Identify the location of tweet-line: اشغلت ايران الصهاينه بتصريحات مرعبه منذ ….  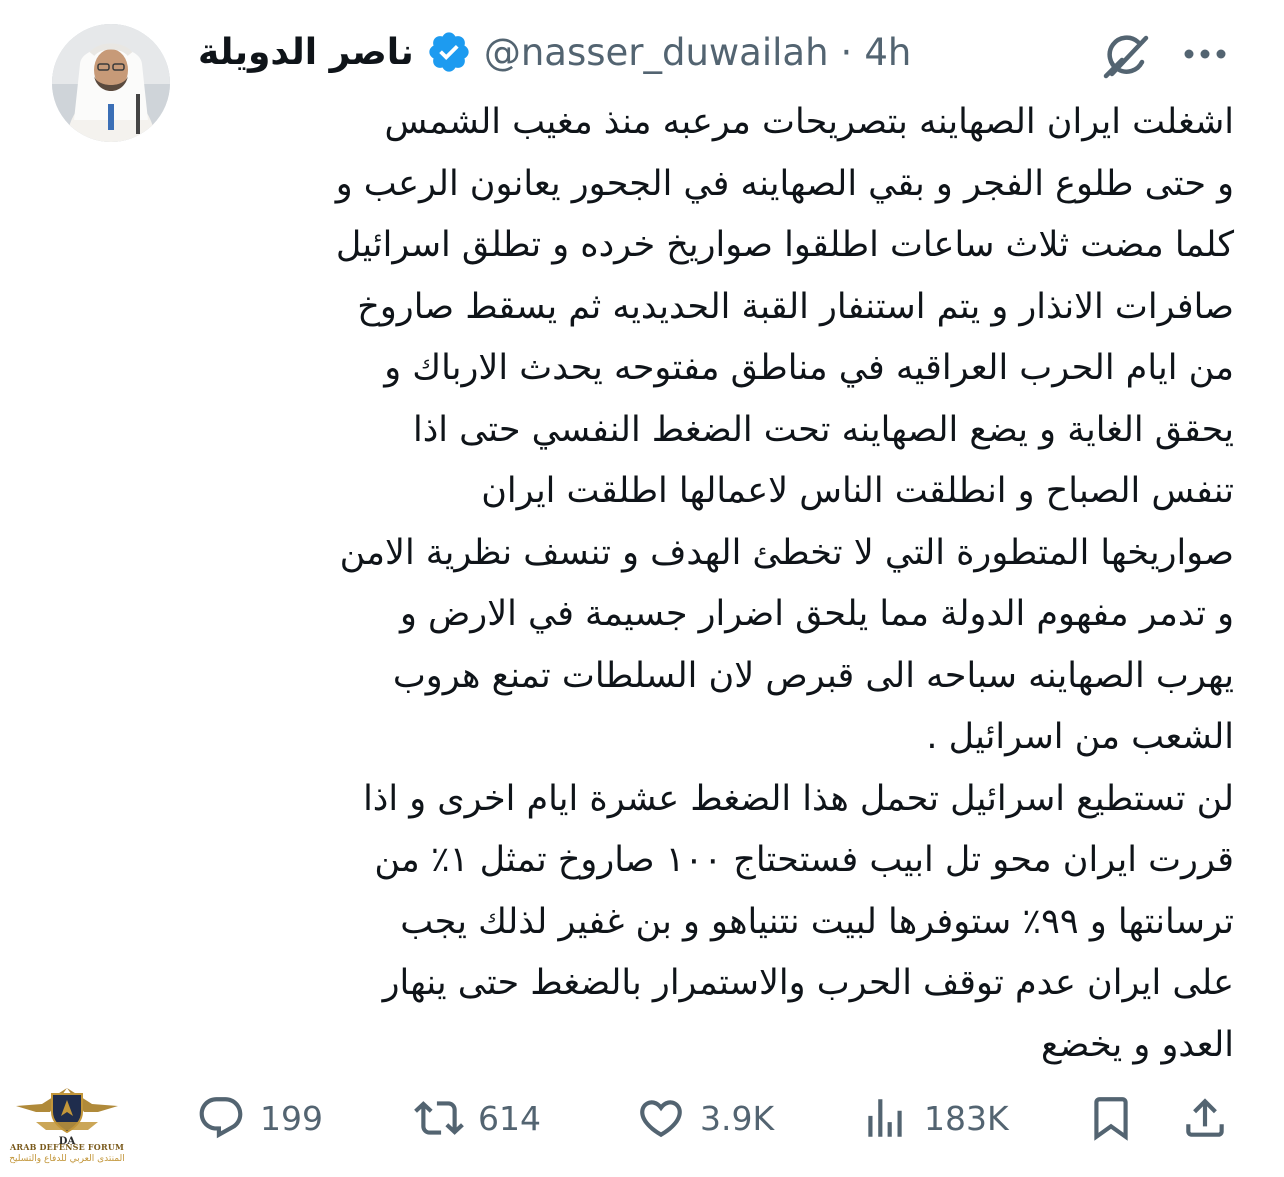
(809, 122).